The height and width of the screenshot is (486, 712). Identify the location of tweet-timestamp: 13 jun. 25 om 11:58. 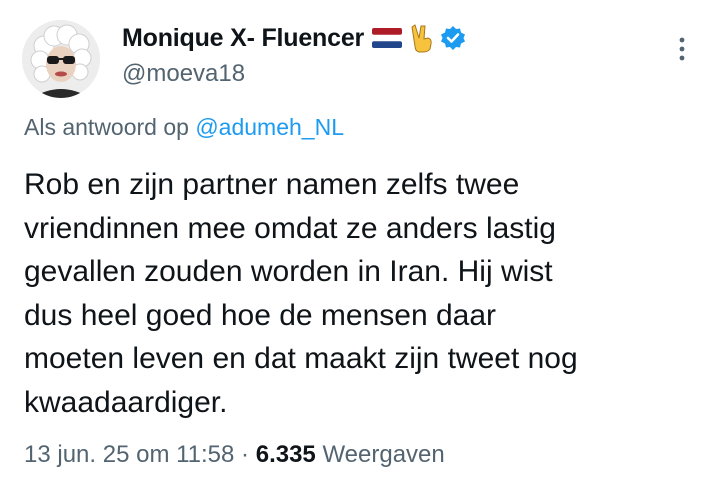
(129, 454).